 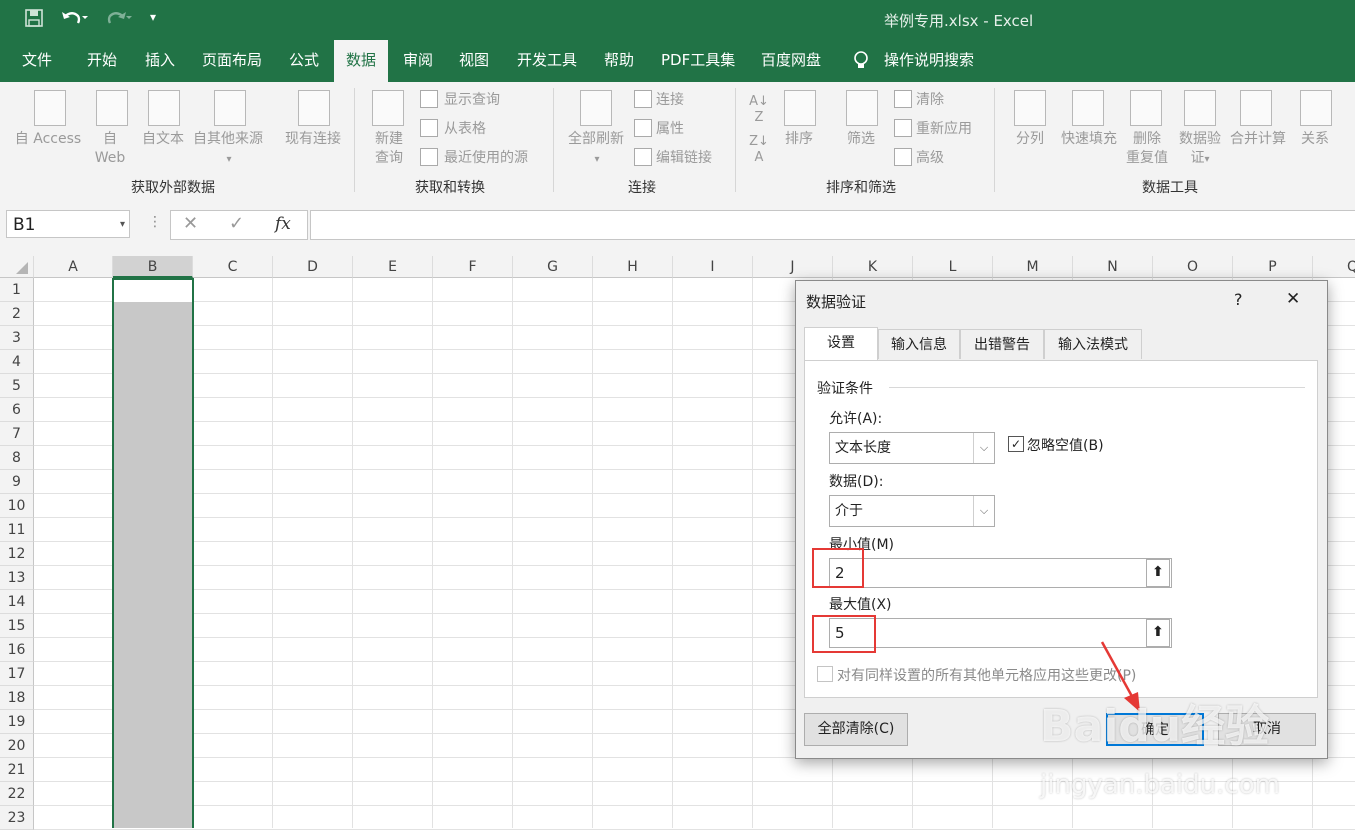 What do you see at coordinates (1158, 573) in the screenshot?
I see `collapse-dialog-icon: ⬆` at bounding box center [1158, 573].